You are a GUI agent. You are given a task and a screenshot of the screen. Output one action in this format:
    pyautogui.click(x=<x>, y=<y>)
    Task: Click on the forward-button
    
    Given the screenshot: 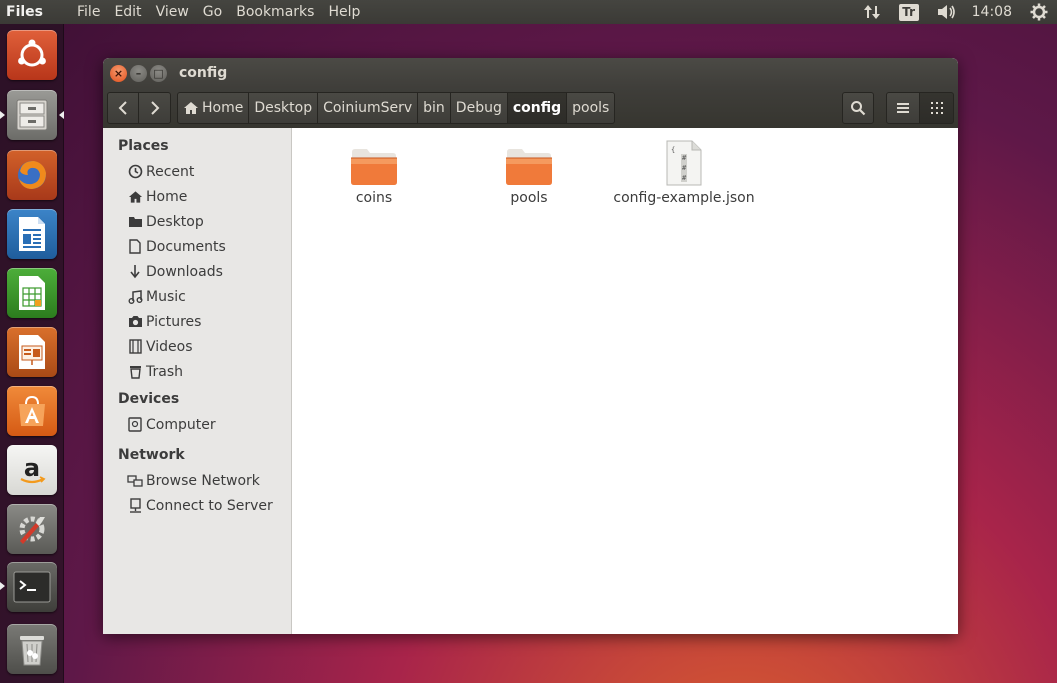 What is the action you would take?
    pyautogui.click(x=155, y=108)
    